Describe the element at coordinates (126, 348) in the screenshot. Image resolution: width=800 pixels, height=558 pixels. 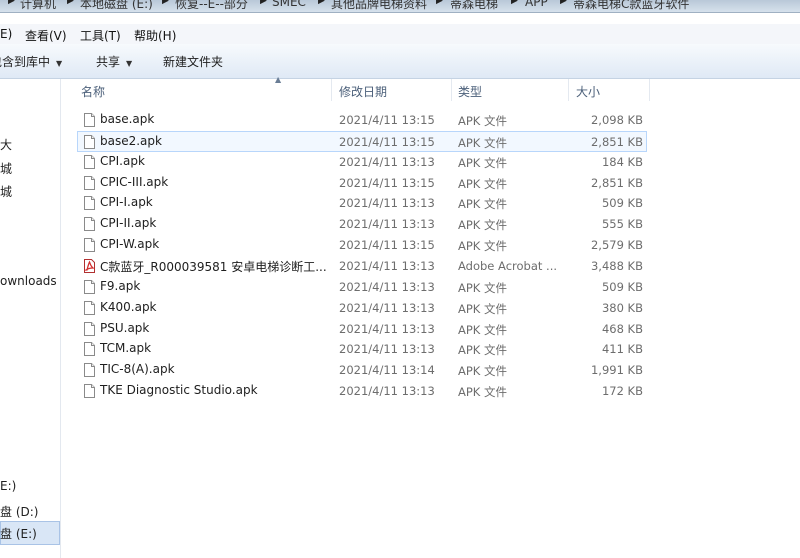
I see `file-name: TCM.apk` at that location.